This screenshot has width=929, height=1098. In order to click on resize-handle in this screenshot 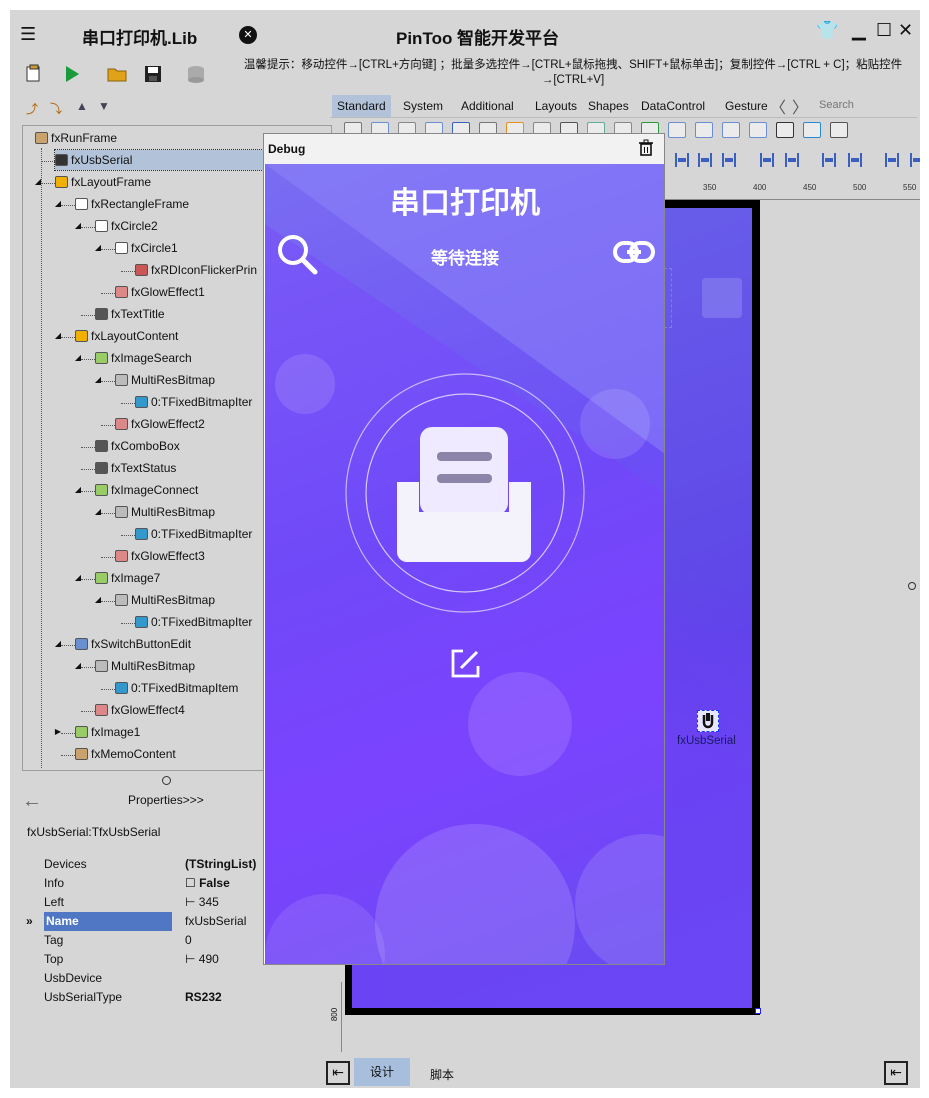, I will do `click(758, 1011)`.